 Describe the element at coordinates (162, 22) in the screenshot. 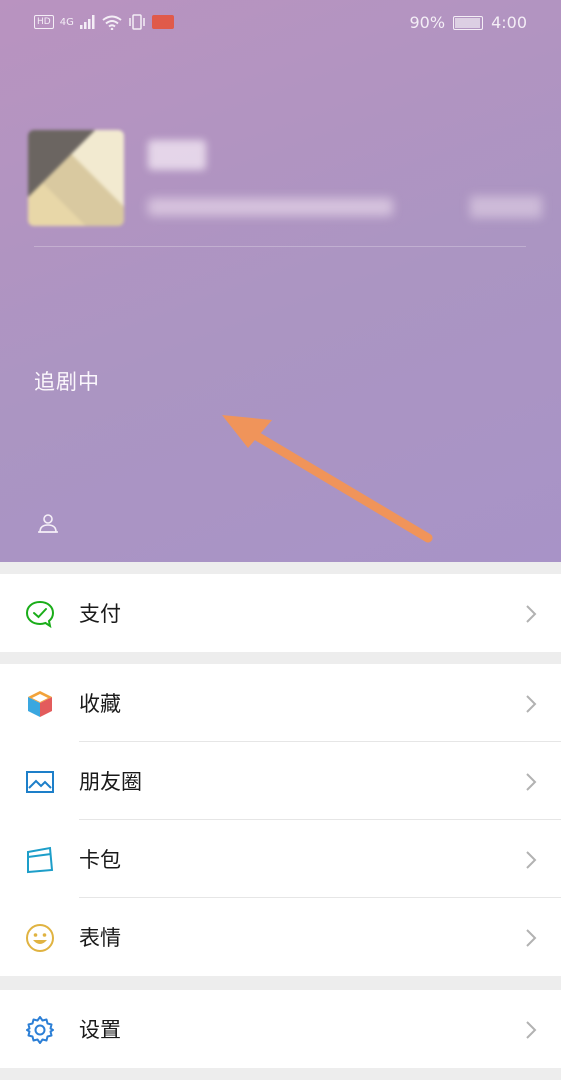

I see `news-app-notification-icon` at that location.